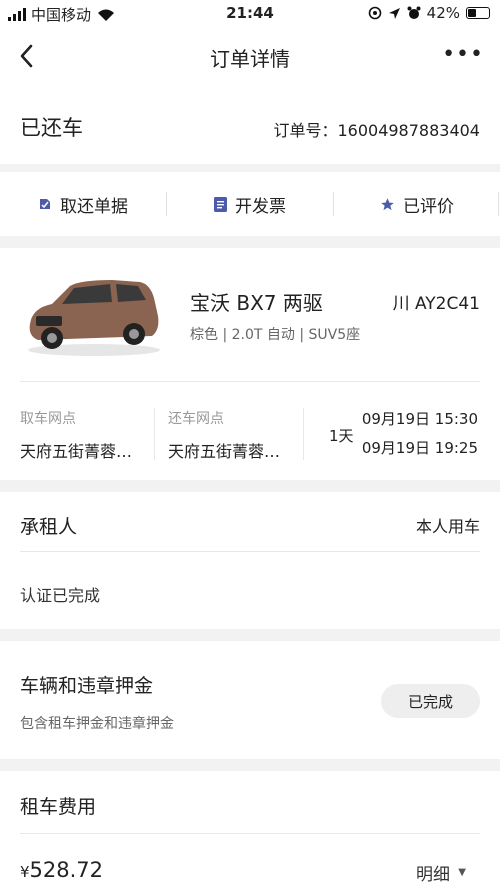 This screenshot has height=889, width=500. I want to click on star-icon, so click(387, 203).